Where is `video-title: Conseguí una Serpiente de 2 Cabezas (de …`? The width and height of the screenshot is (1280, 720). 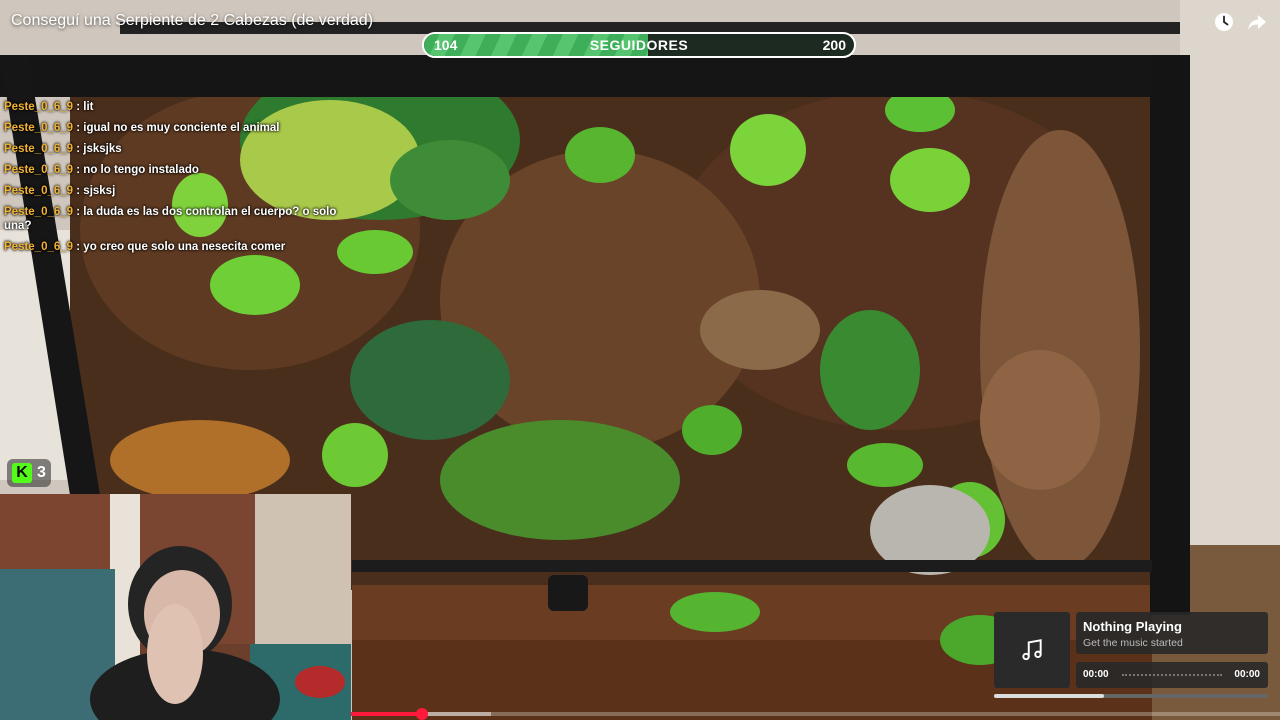
video-title: Conseguí una Serpiente de 2 Cabezas (de … is located at coordinates (192, 21).